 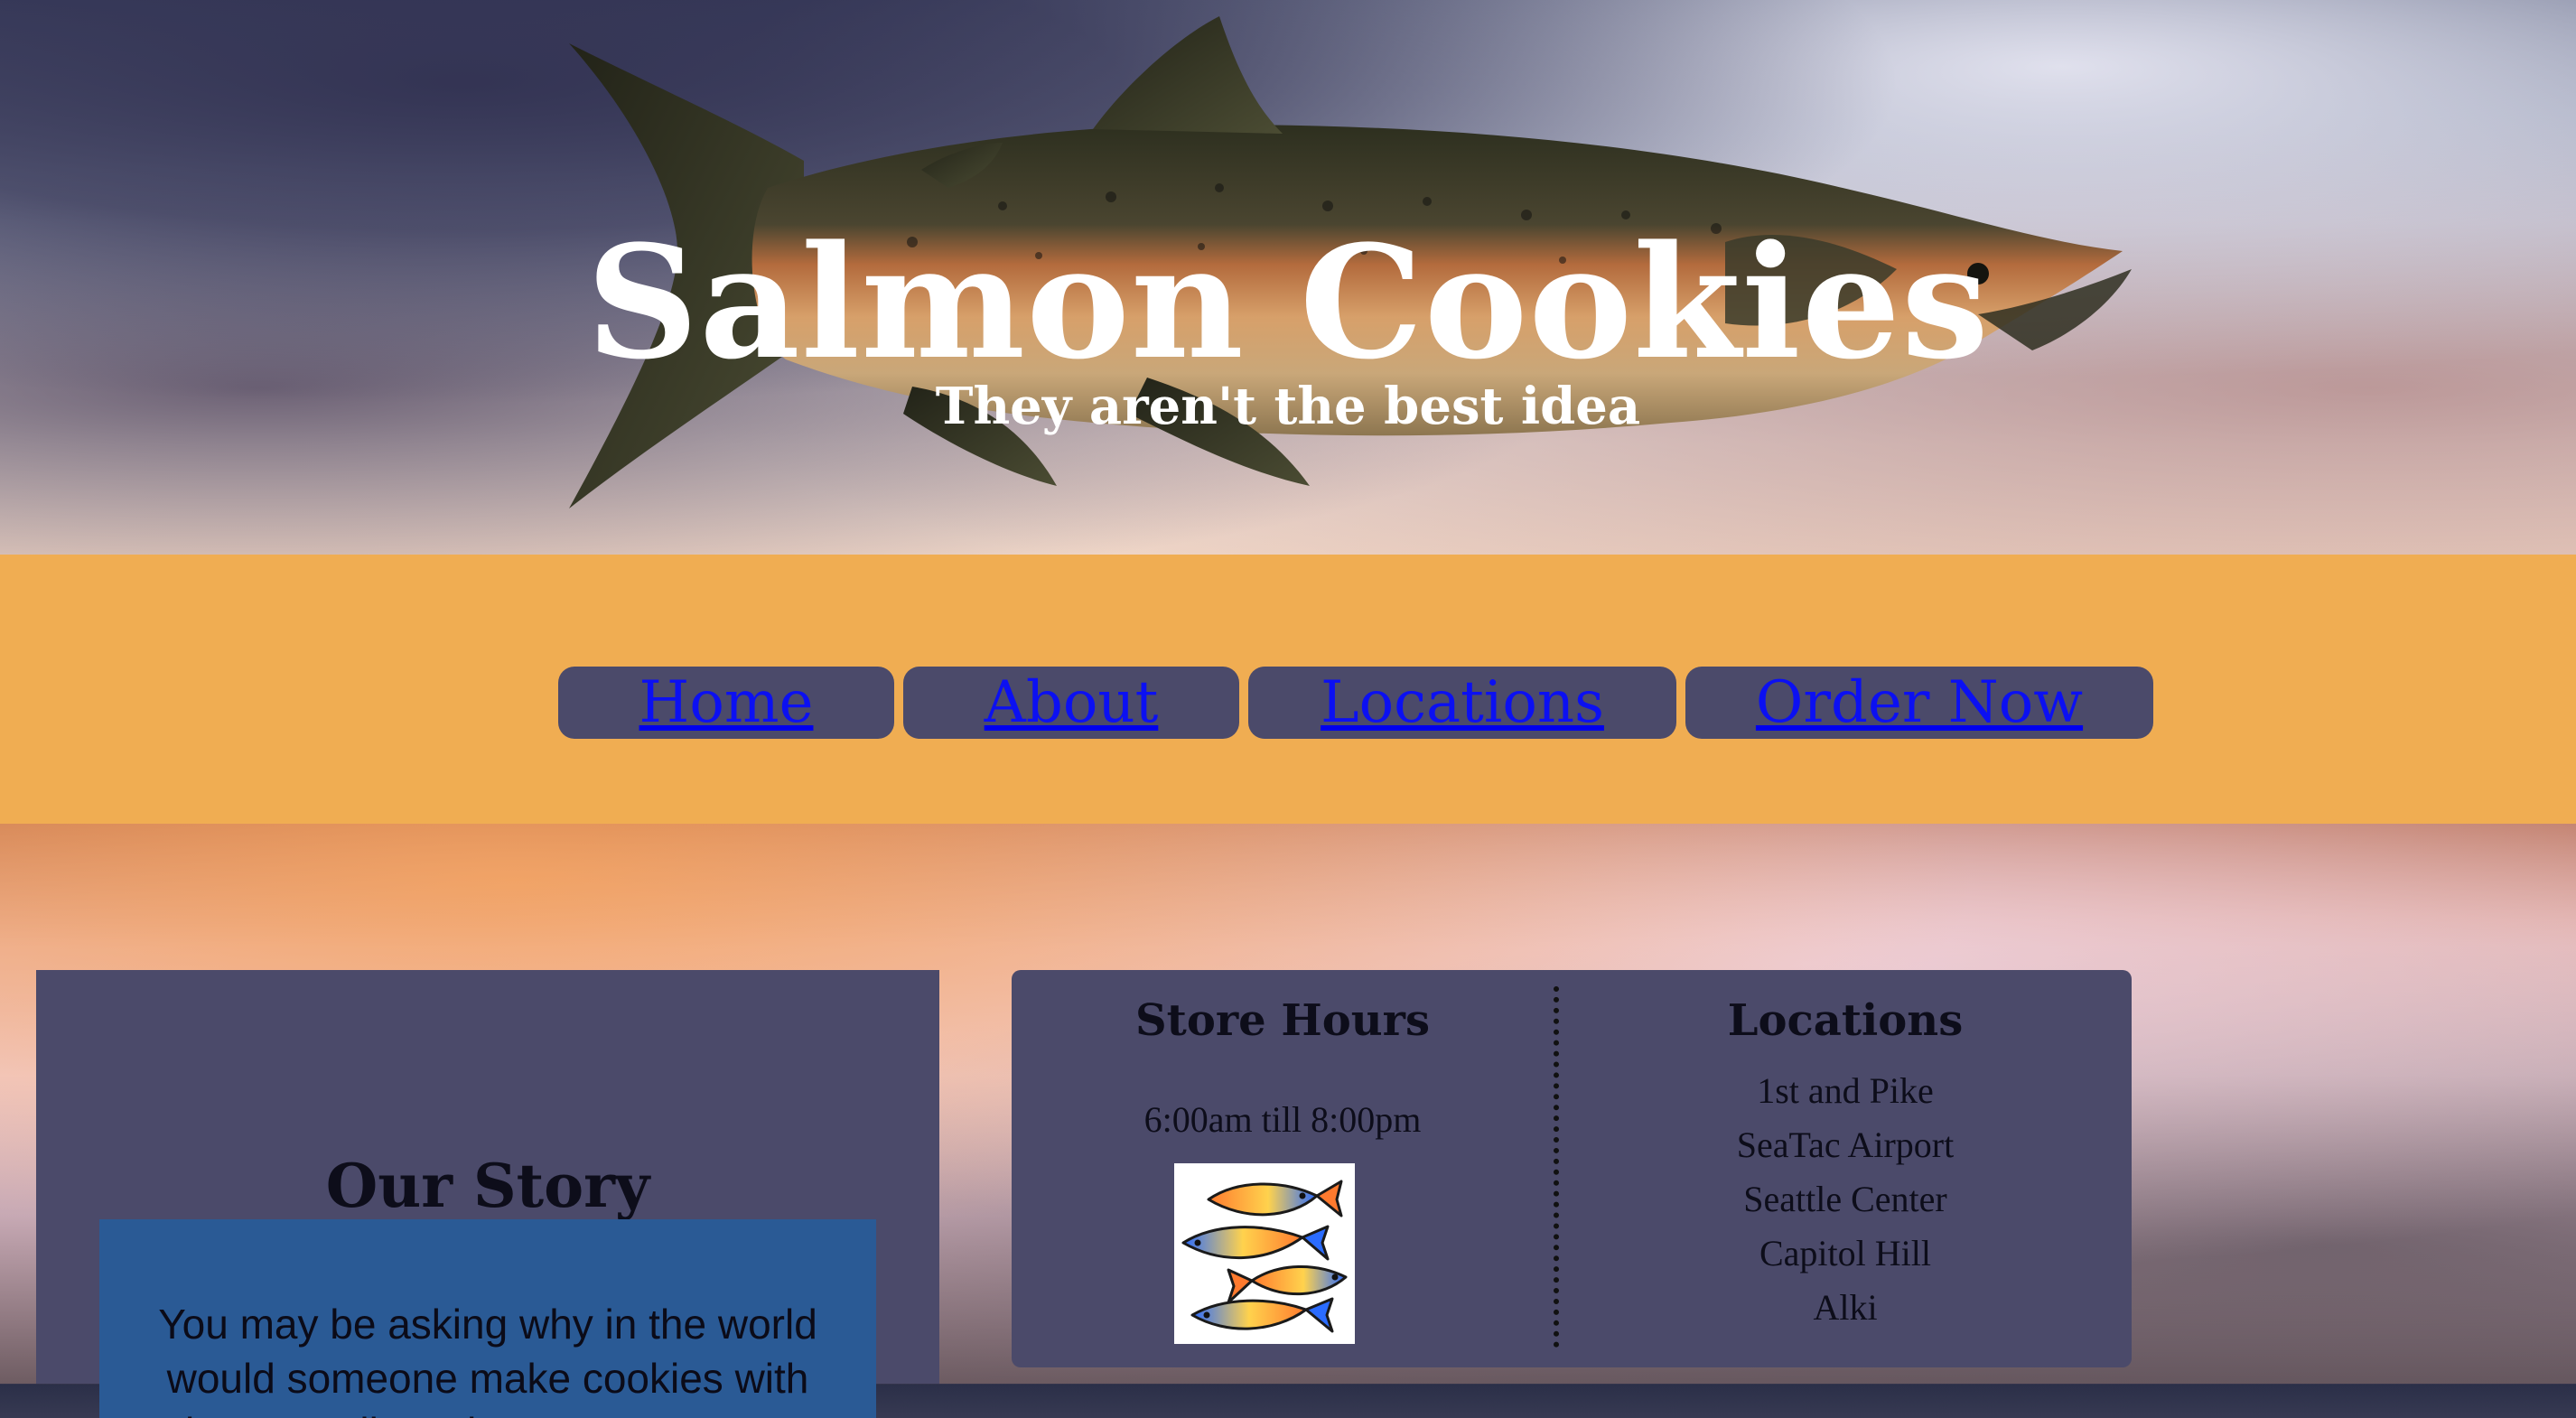 I want to click on store-hours-title: Store Hours, so click(x=1282, y=1021).